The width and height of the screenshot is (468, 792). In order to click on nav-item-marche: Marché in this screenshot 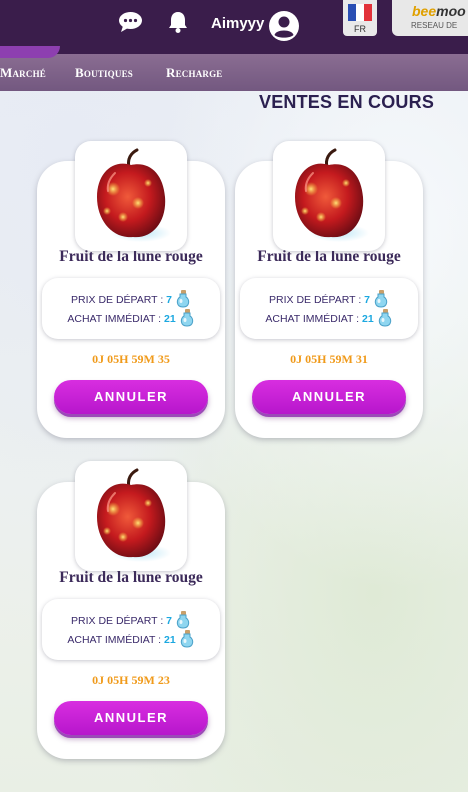, I will do `click(23, 73)`.